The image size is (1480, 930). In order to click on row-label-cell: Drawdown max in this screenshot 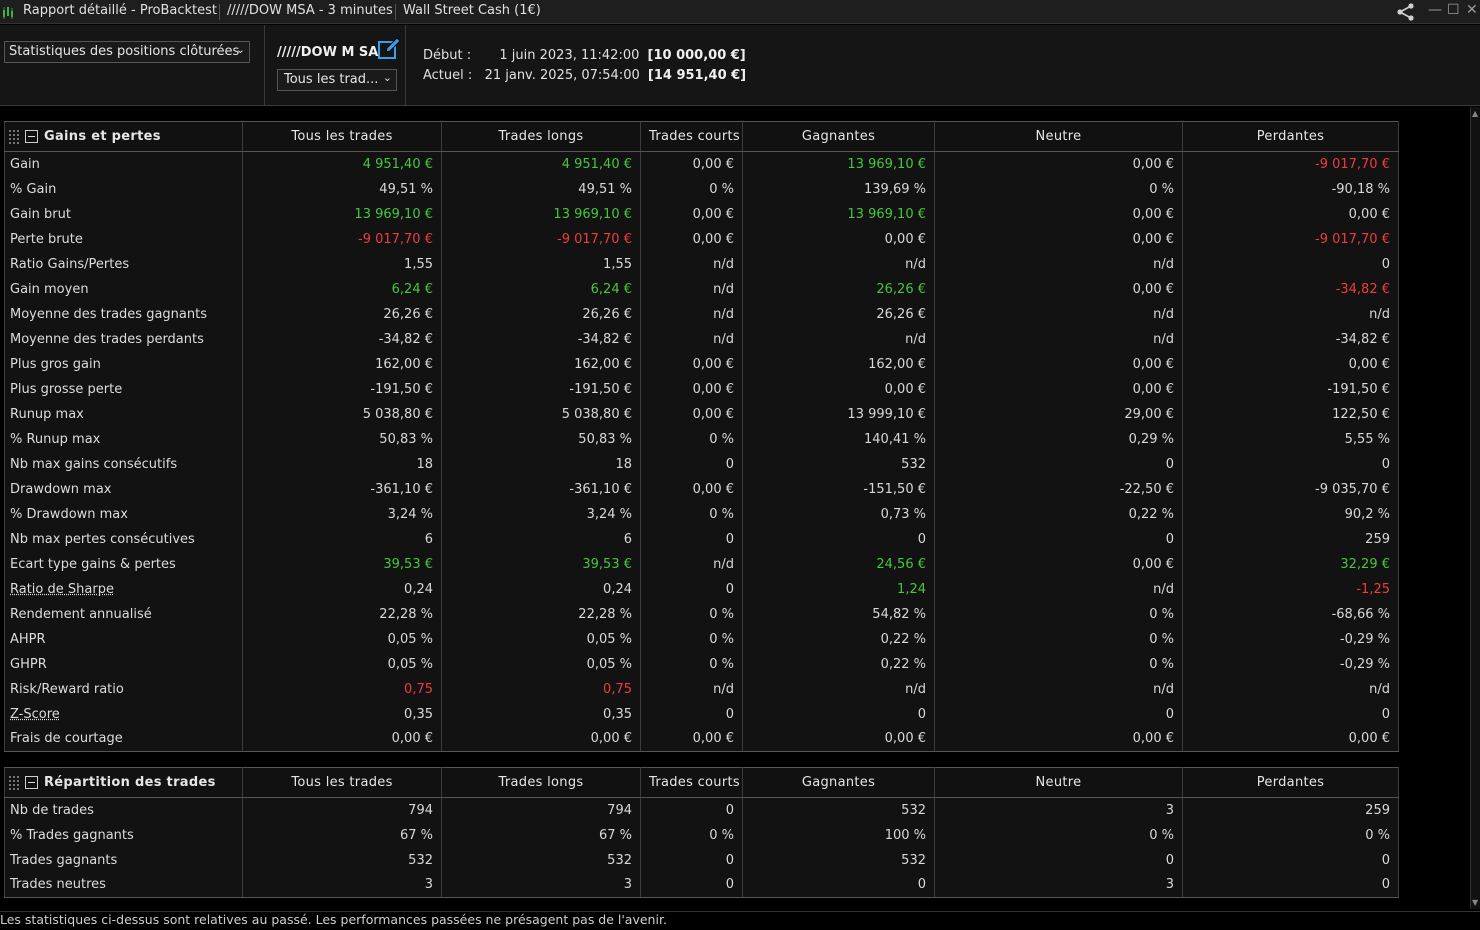, I will do `click(123, 489)`.